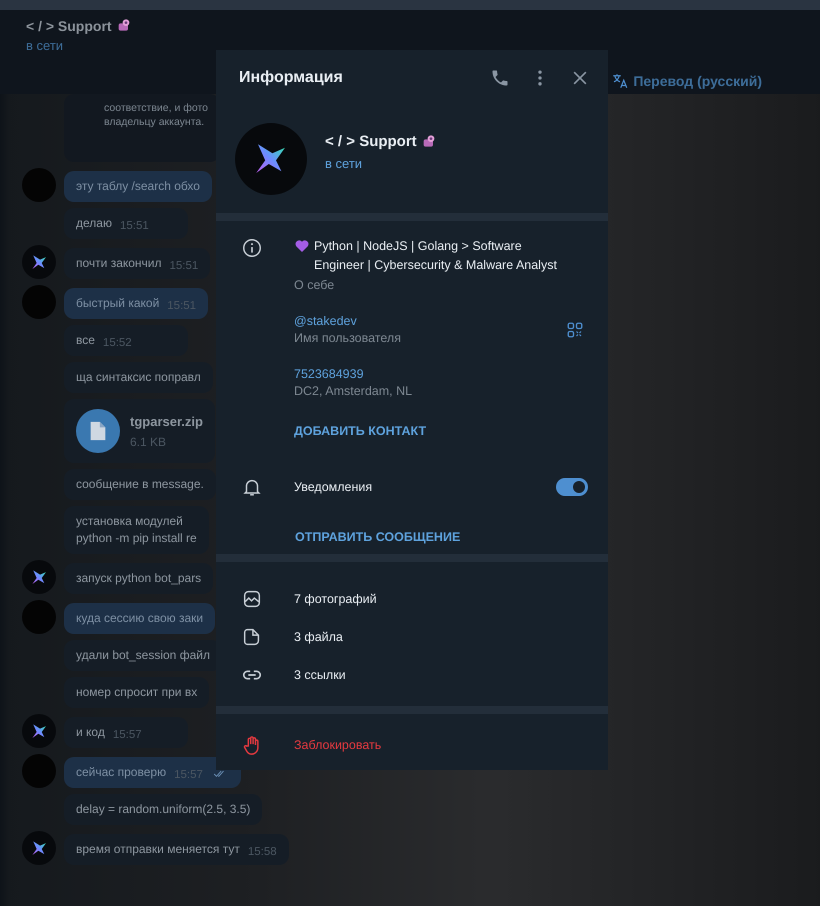 The width and height of the screenshot is (820, 906). I want to click on field-label: DC2, Amsterdam, NL, so click(354, 391).